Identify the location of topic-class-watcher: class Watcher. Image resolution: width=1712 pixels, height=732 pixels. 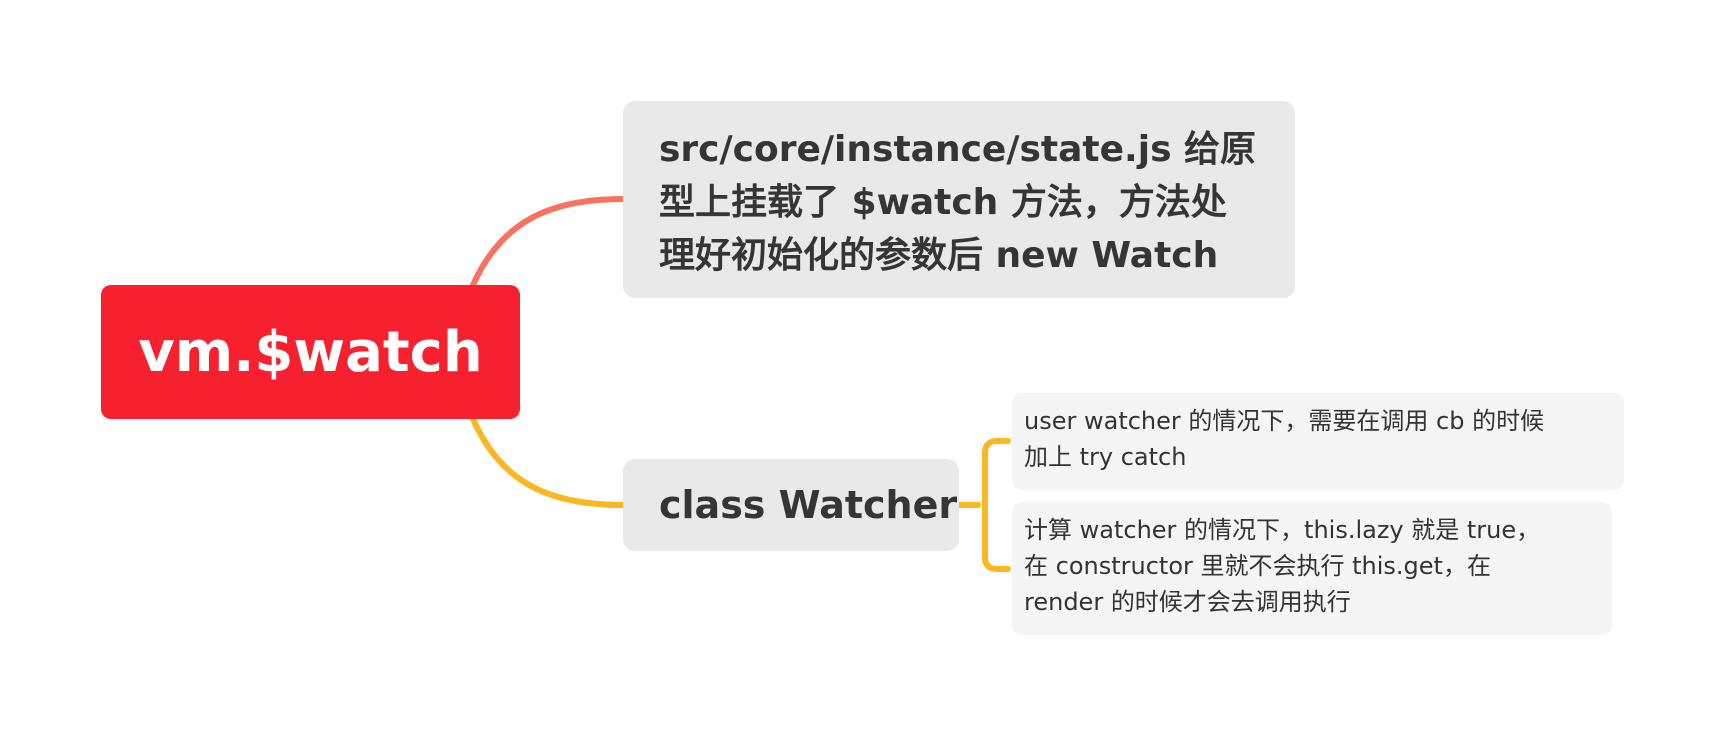
(791, 505).